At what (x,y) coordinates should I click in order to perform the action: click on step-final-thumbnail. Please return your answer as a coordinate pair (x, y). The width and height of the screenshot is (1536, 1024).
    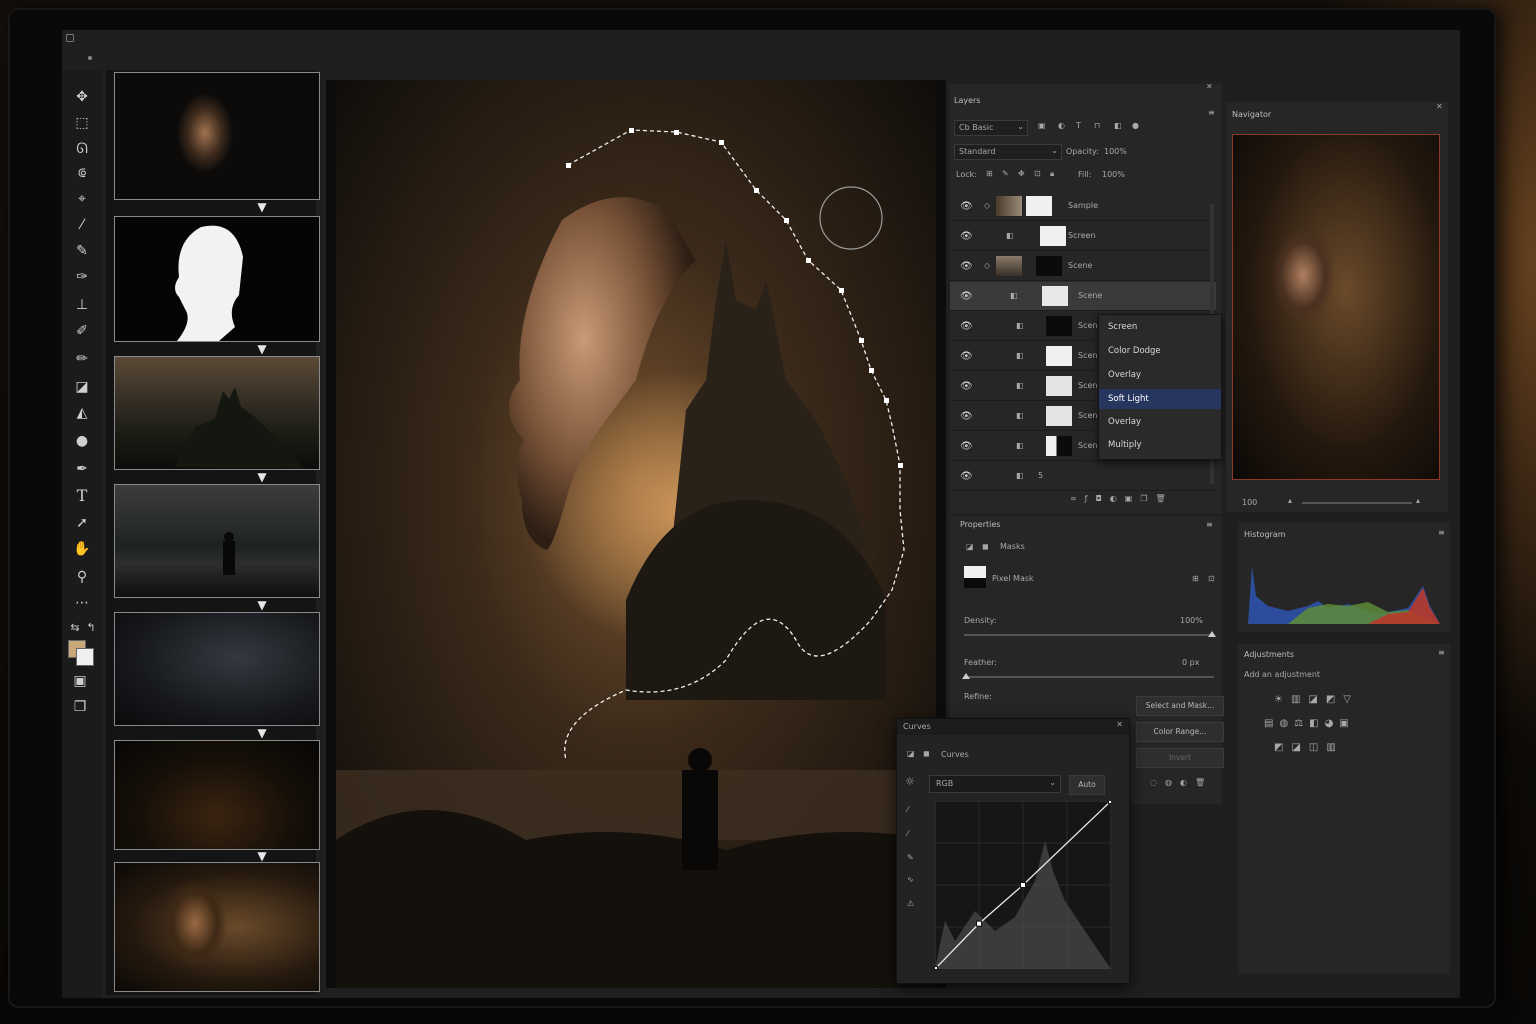
    Looking at the image, I should click on (217, 927).